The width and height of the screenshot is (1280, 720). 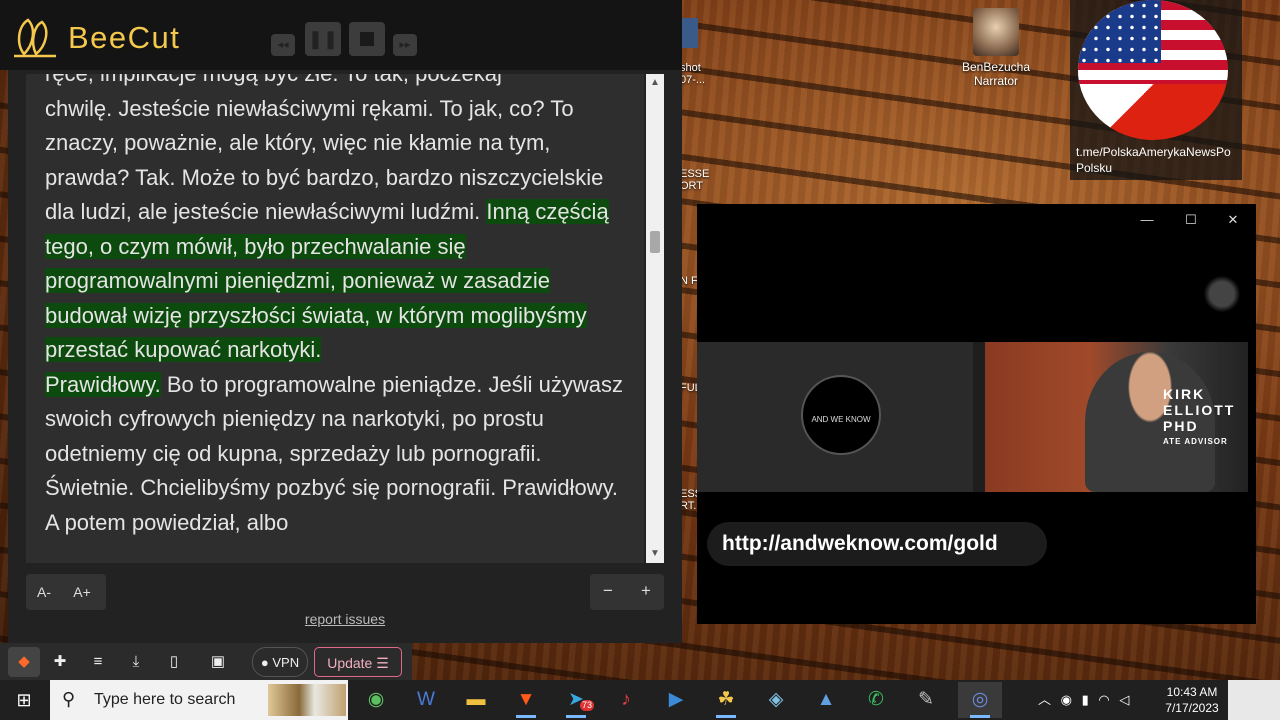 What do you see at coordinates (280, 662) in the screenshot?
I see `vpn-button: ● VPN` at bounding box center [280, 662].